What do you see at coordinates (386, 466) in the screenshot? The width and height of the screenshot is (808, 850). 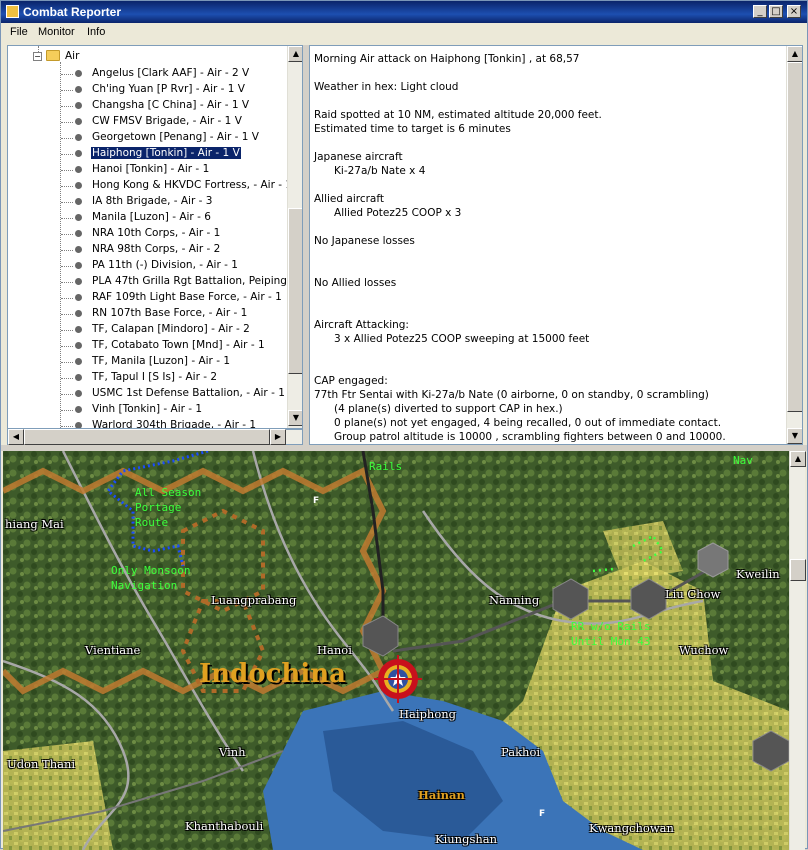 I see `map-note-rails: Rails` at bounding box center [386, 466].